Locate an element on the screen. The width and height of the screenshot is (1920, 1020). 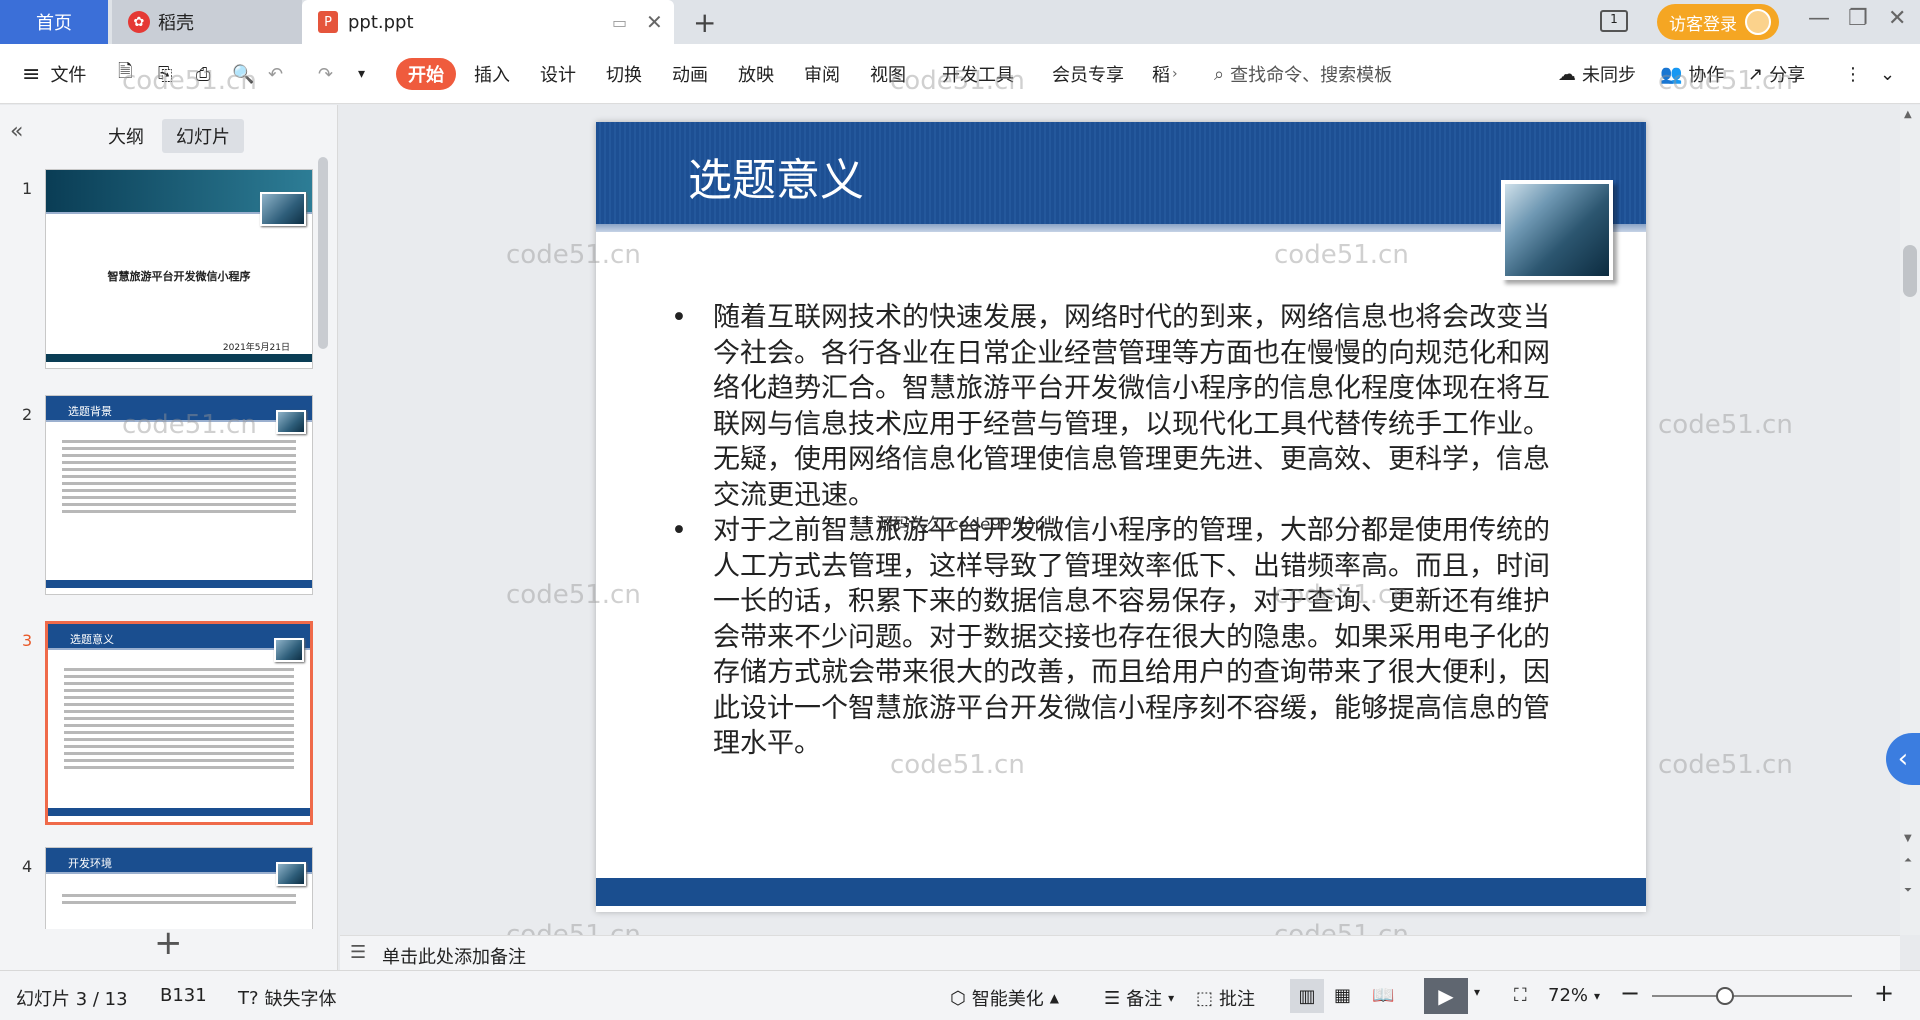
slide-number: 3 is located at coordinates (27, 640).